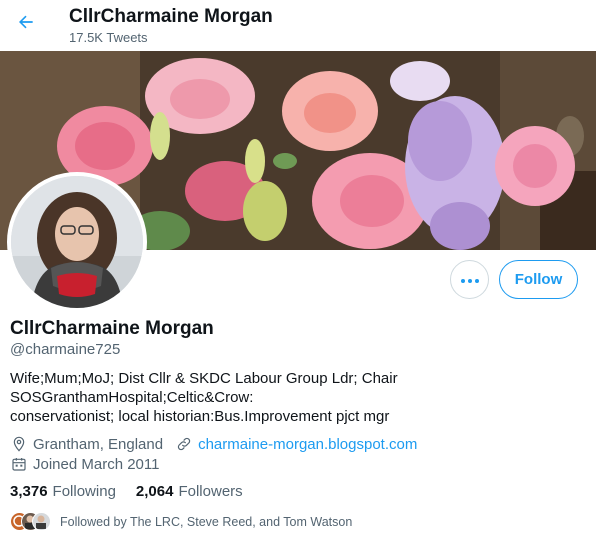 This screenshot has width=596, height=552. I want to click on calendar-icon, so click(19, 464).